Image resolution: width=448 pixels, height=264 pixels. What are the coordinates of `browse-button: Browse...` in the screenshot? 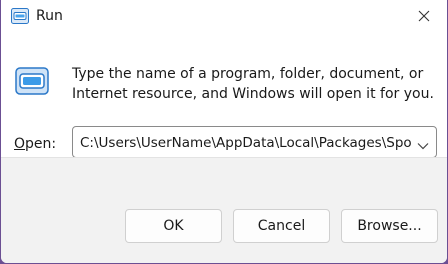 It's located at (389, 226).